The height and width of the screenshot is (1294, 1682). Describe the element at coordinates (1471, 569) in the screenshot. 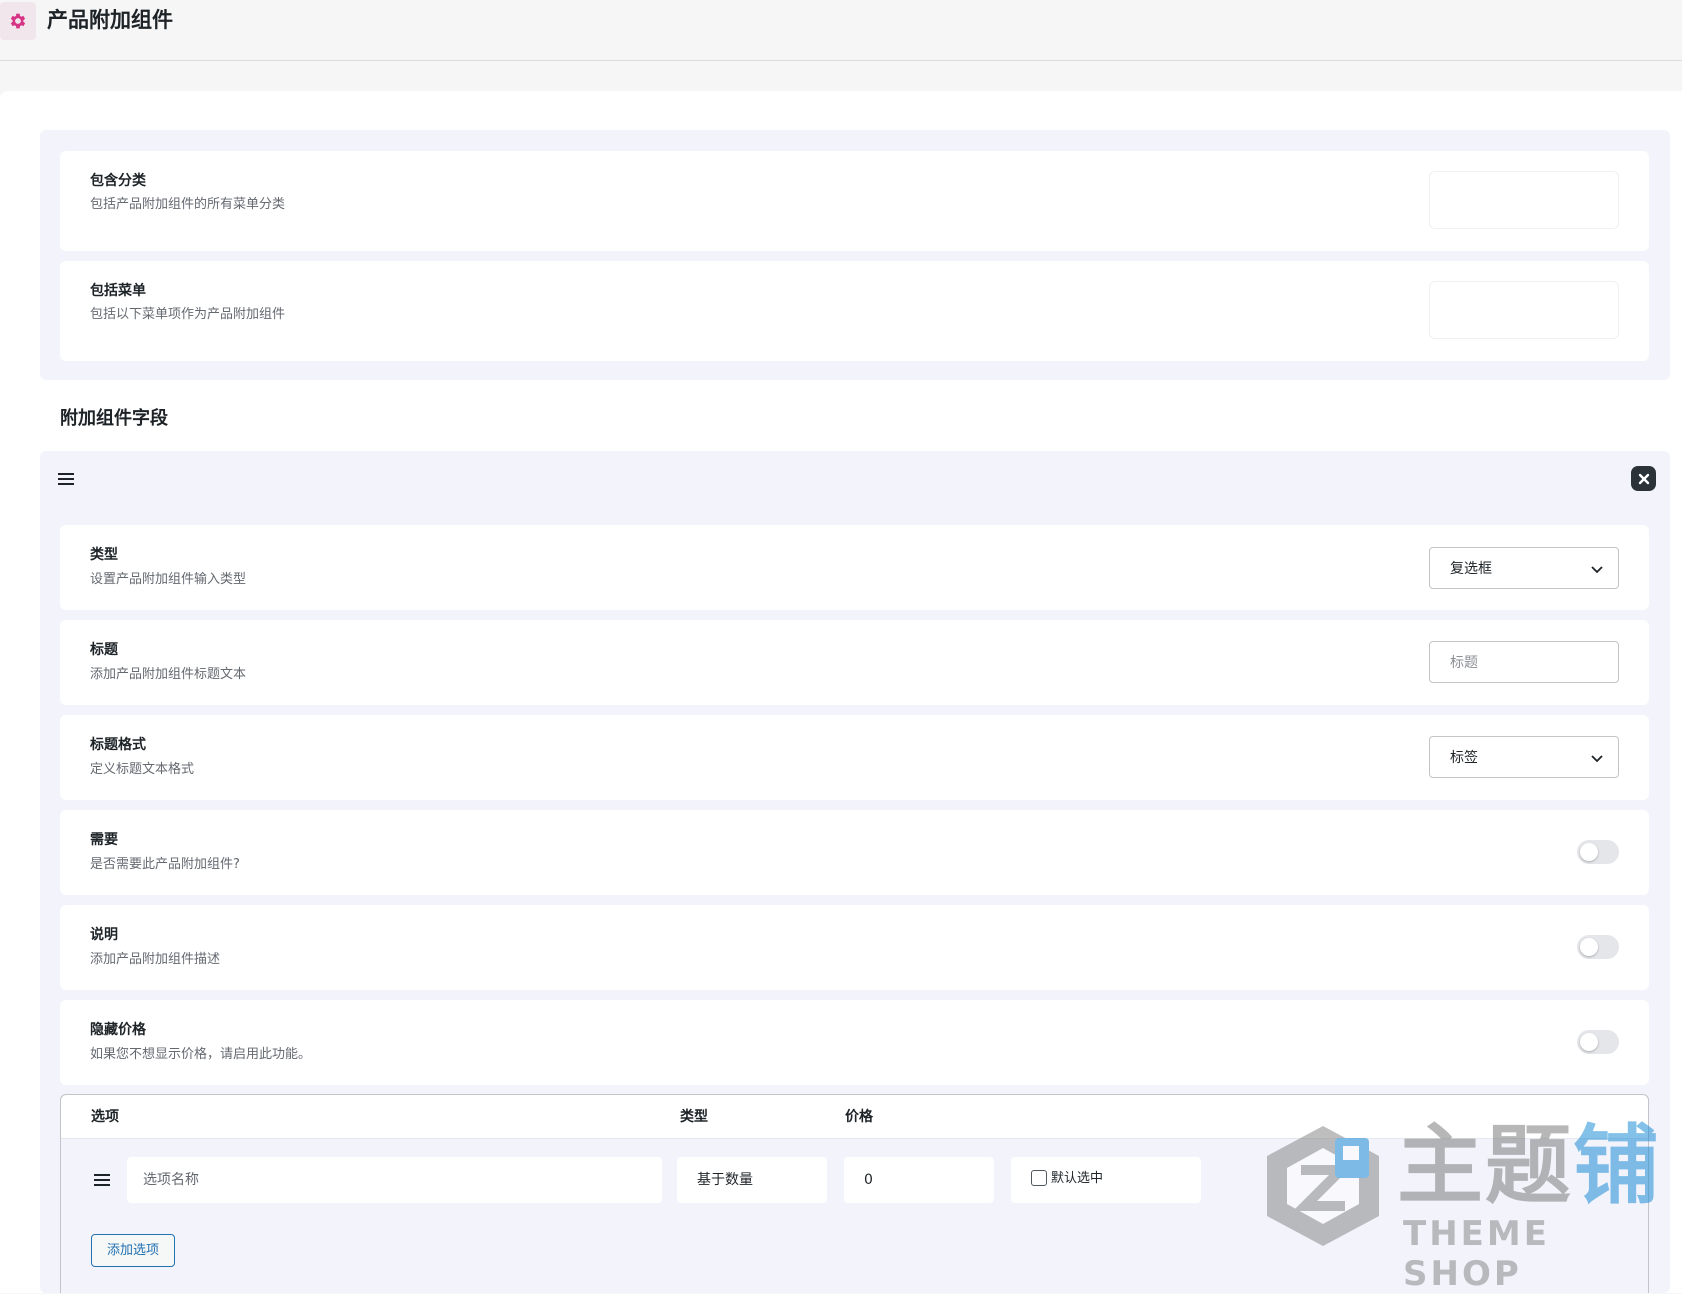

I see `type-select-value: 复选框` at that location.